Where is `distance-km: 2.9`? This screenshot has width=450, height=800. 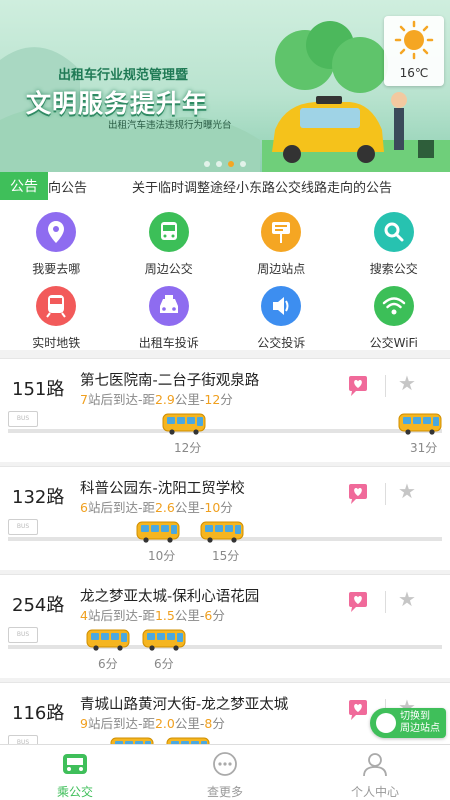 distance-km: 2.9 is located at coordinates (164, 399).